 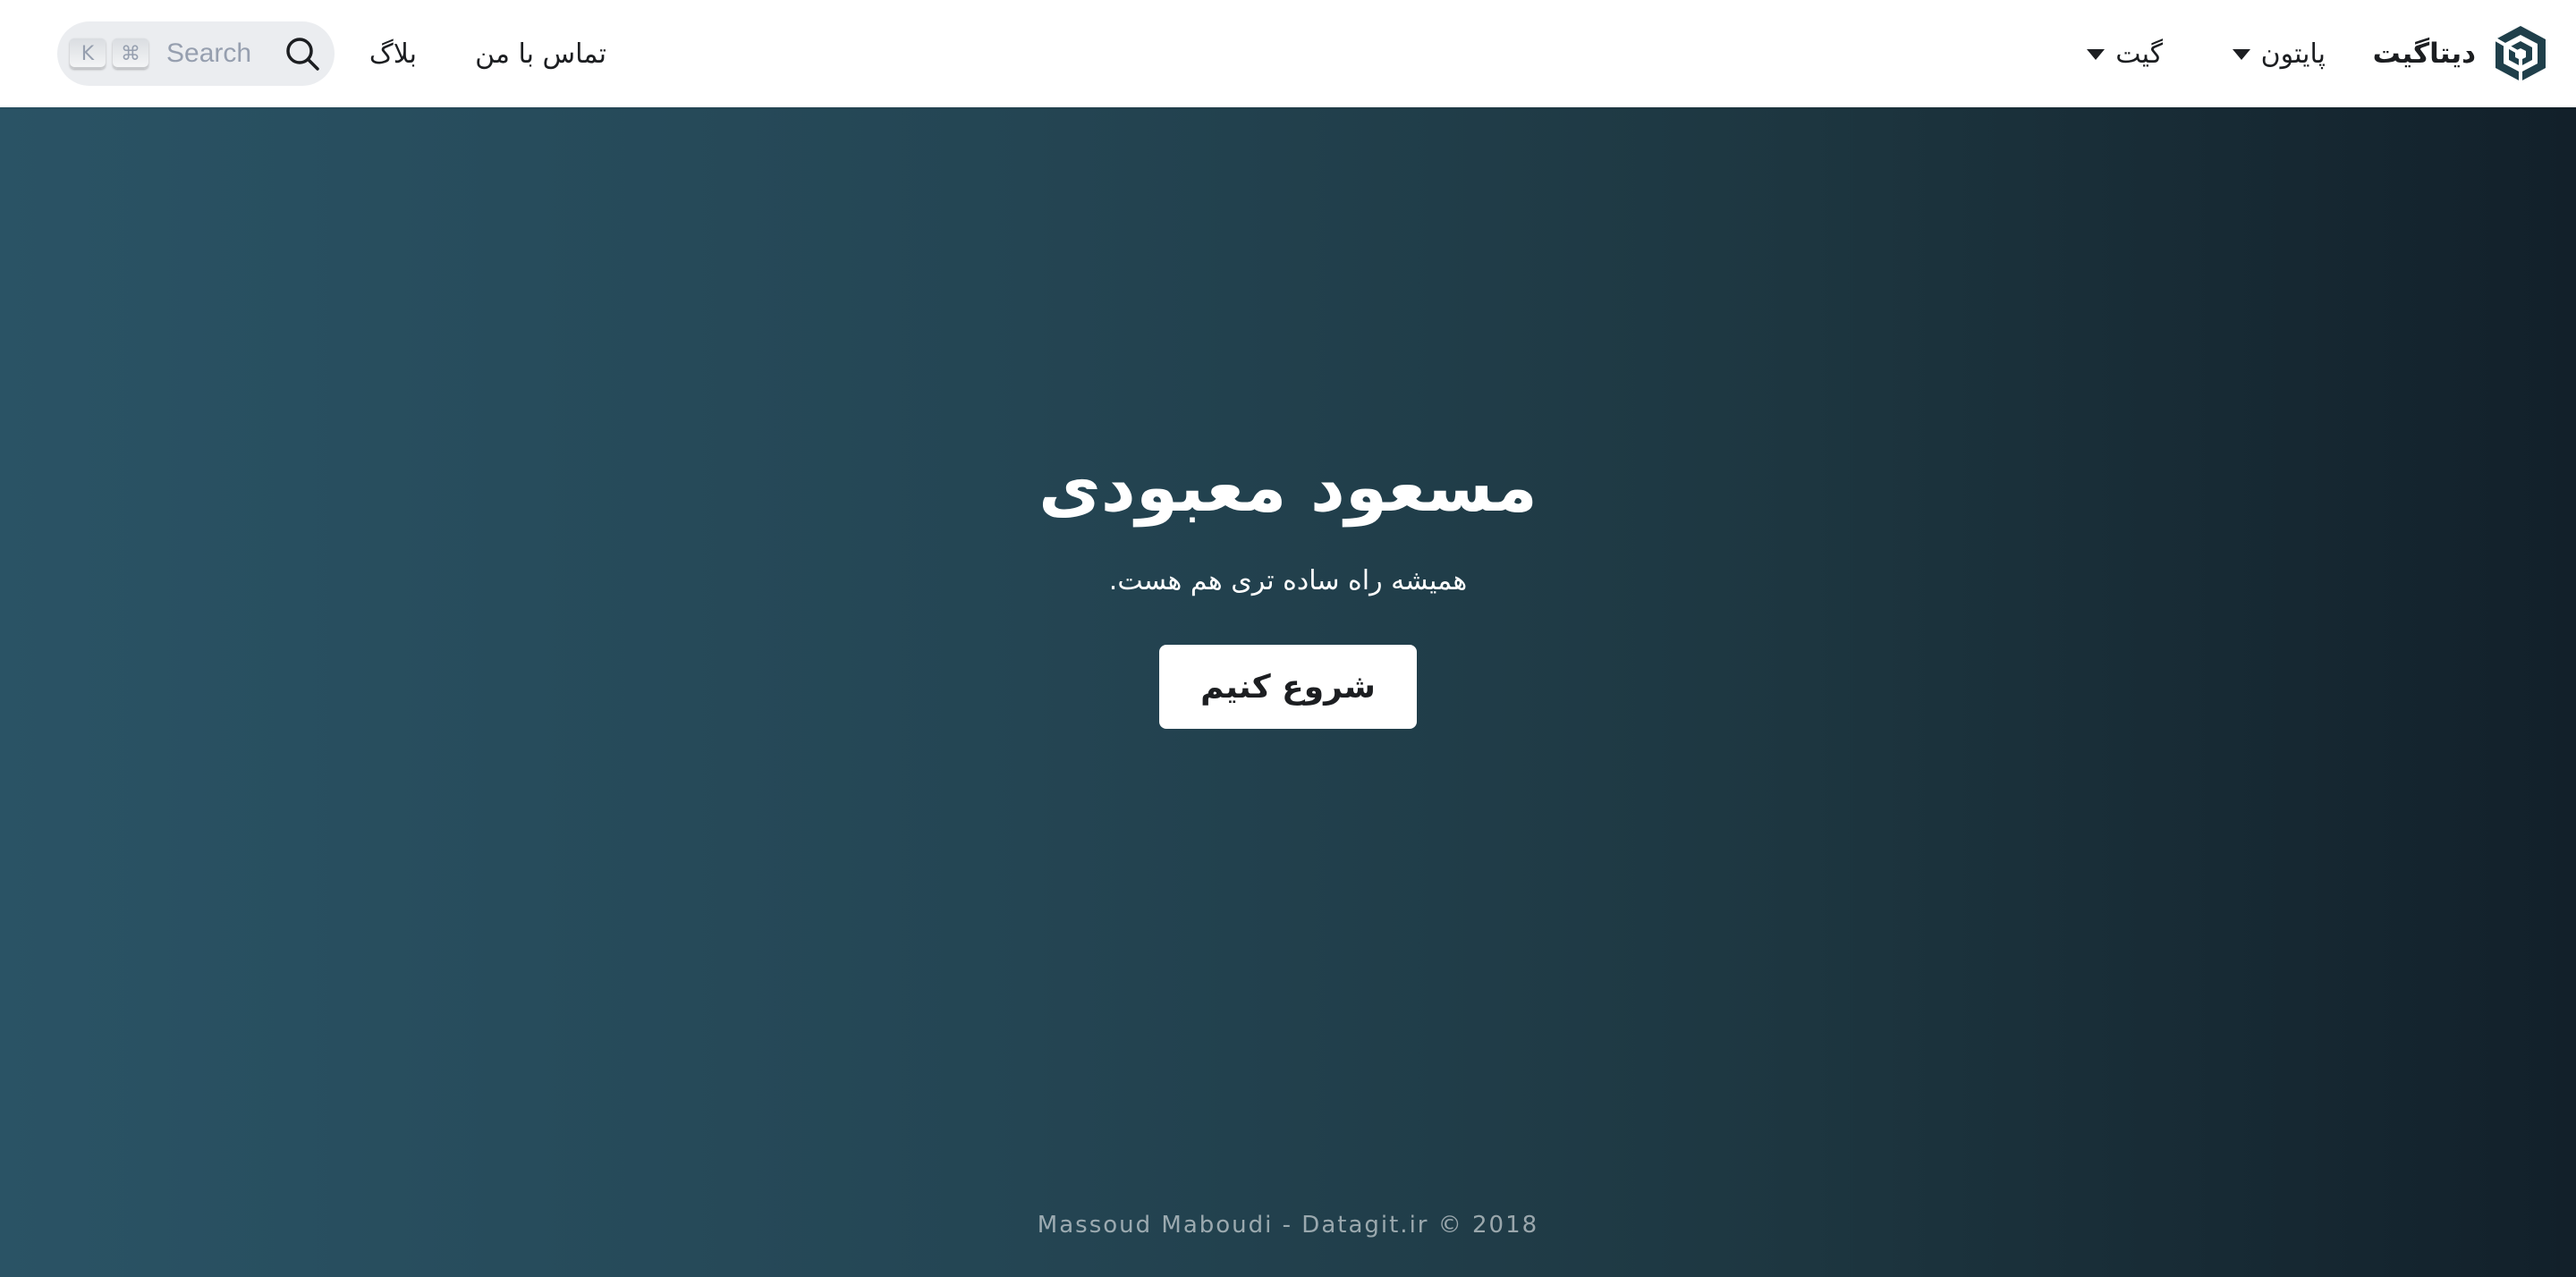 I want to click on footer-copyright: Massoud Maboudi - Datagit.ir © 2018, so click(x=1288, y=1225).